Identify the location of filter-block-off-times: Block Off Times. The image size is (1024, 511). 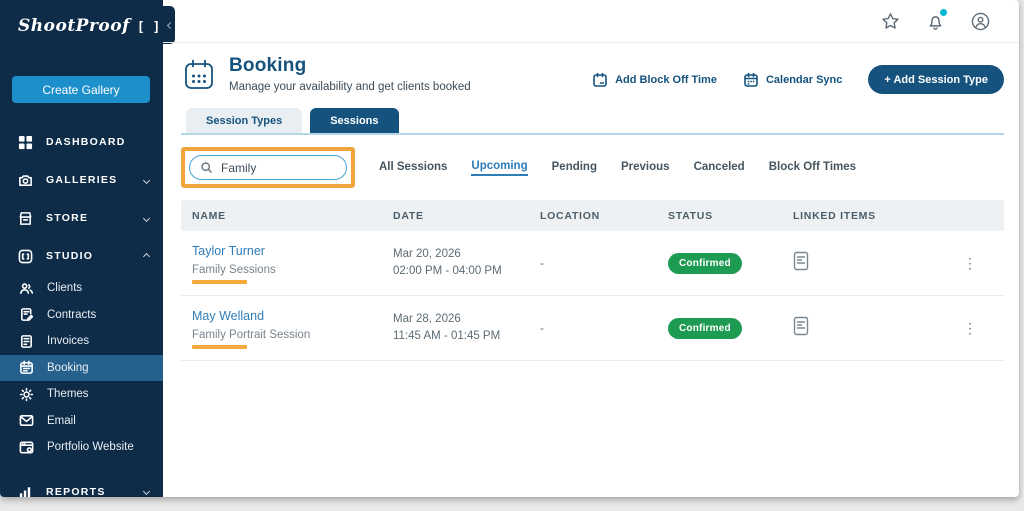
(812, 168).